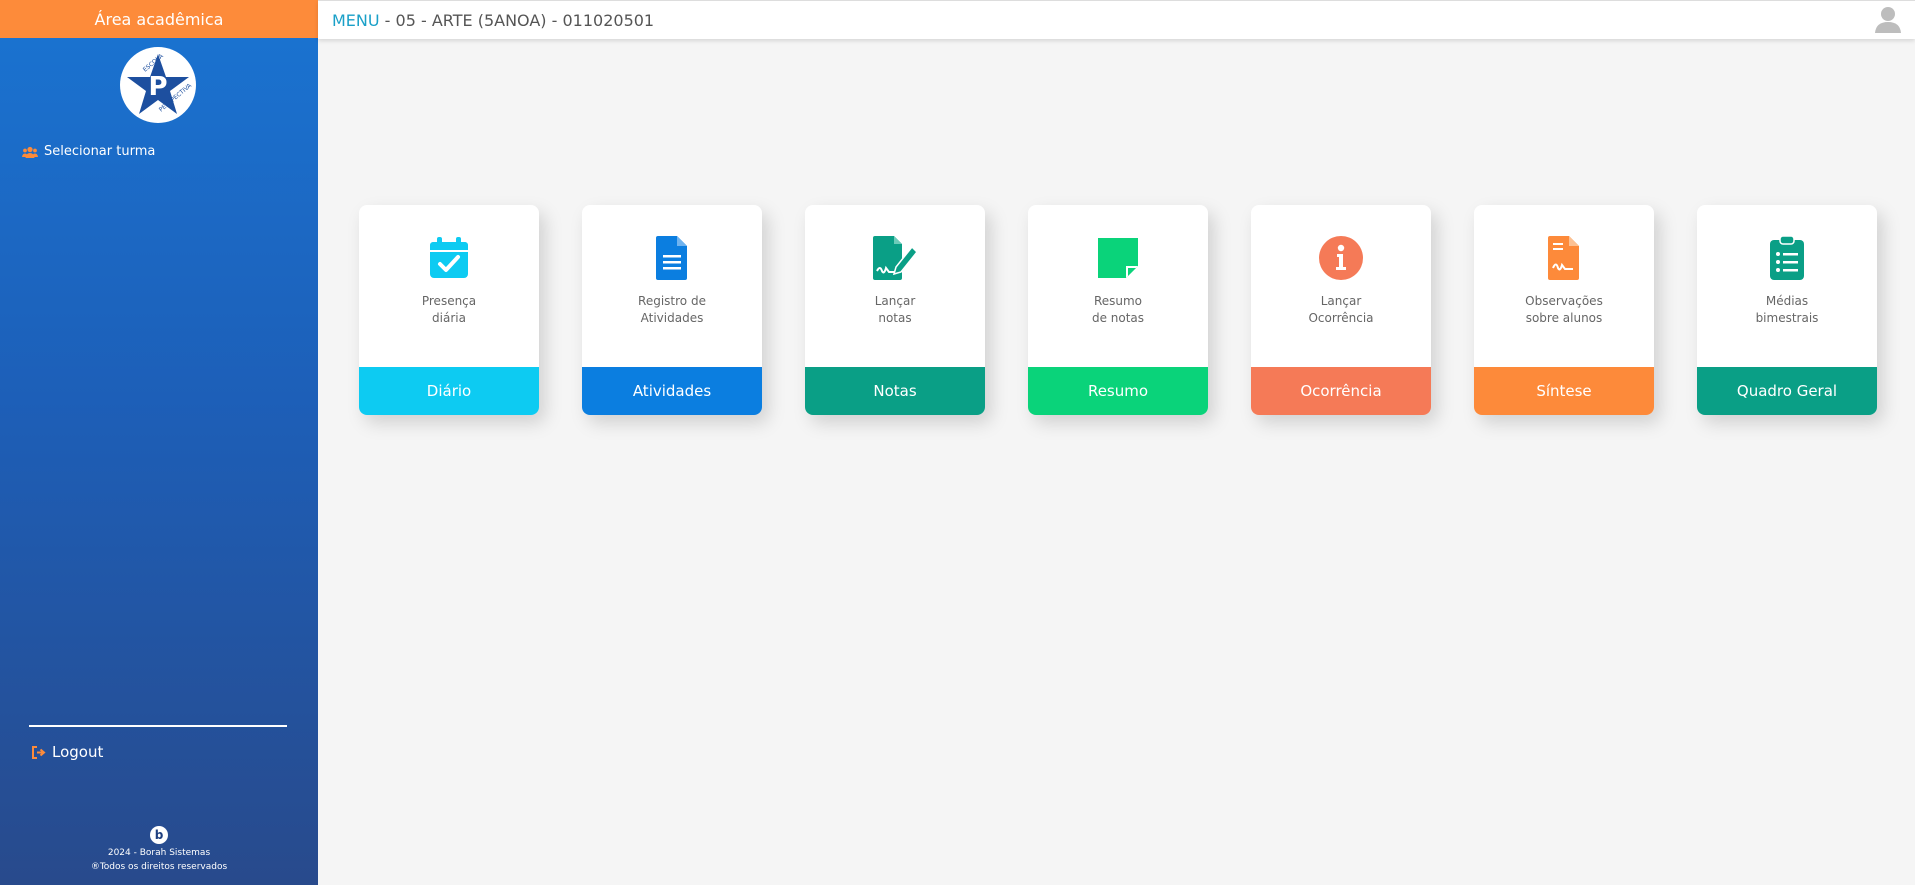 The width and height of the screenshot is (1915, 885). I want to click on borah-logo-icon: b, so click(159, 835).